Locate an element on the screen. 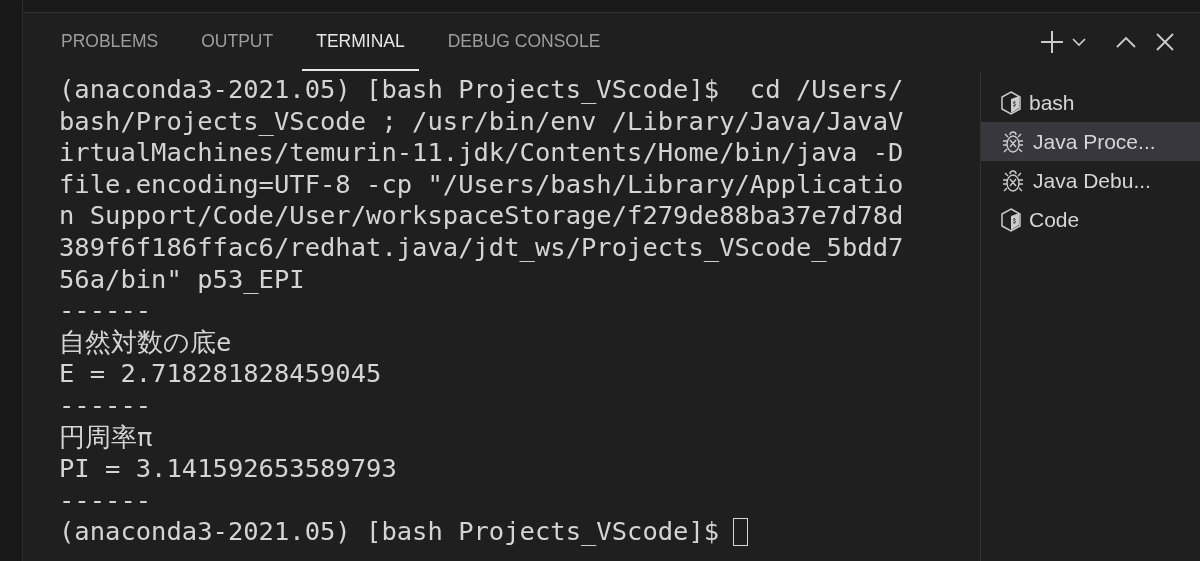 This screenshot has height=561, width=1200. terminal-prompt: (anaconda3-2021.05) [bash Projects_VScode]$ is located at coordinates (389, 532).